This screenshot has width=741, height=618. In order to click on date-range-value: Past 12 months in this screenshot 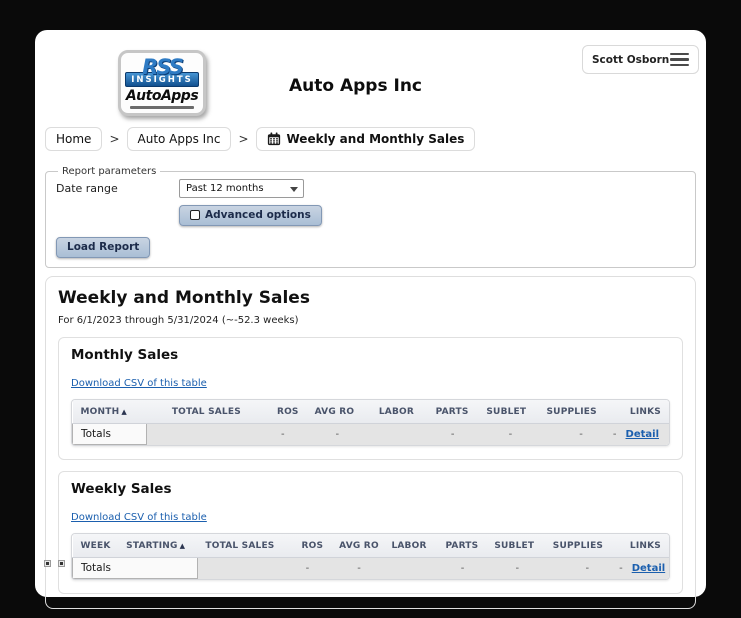, I will do `click(225, 188)`.